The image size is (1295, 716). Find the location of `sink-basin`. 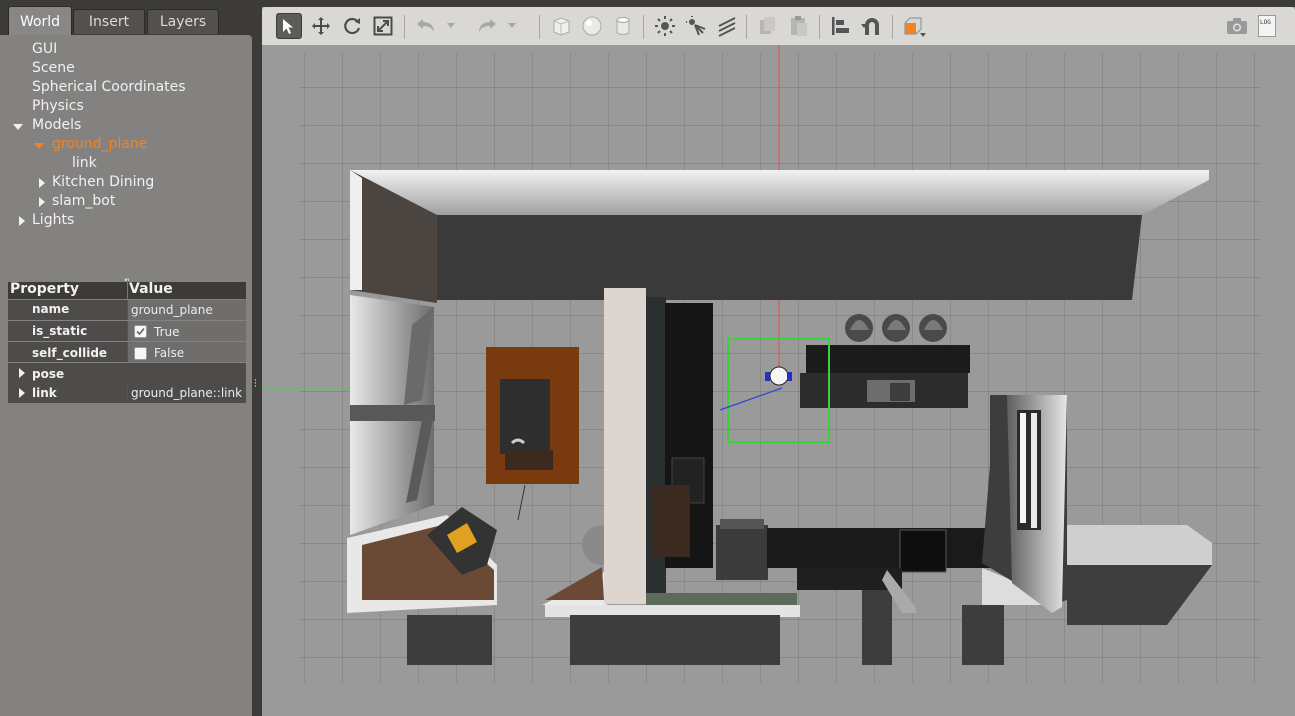

sink-basin is located at coordinates (900, 392).